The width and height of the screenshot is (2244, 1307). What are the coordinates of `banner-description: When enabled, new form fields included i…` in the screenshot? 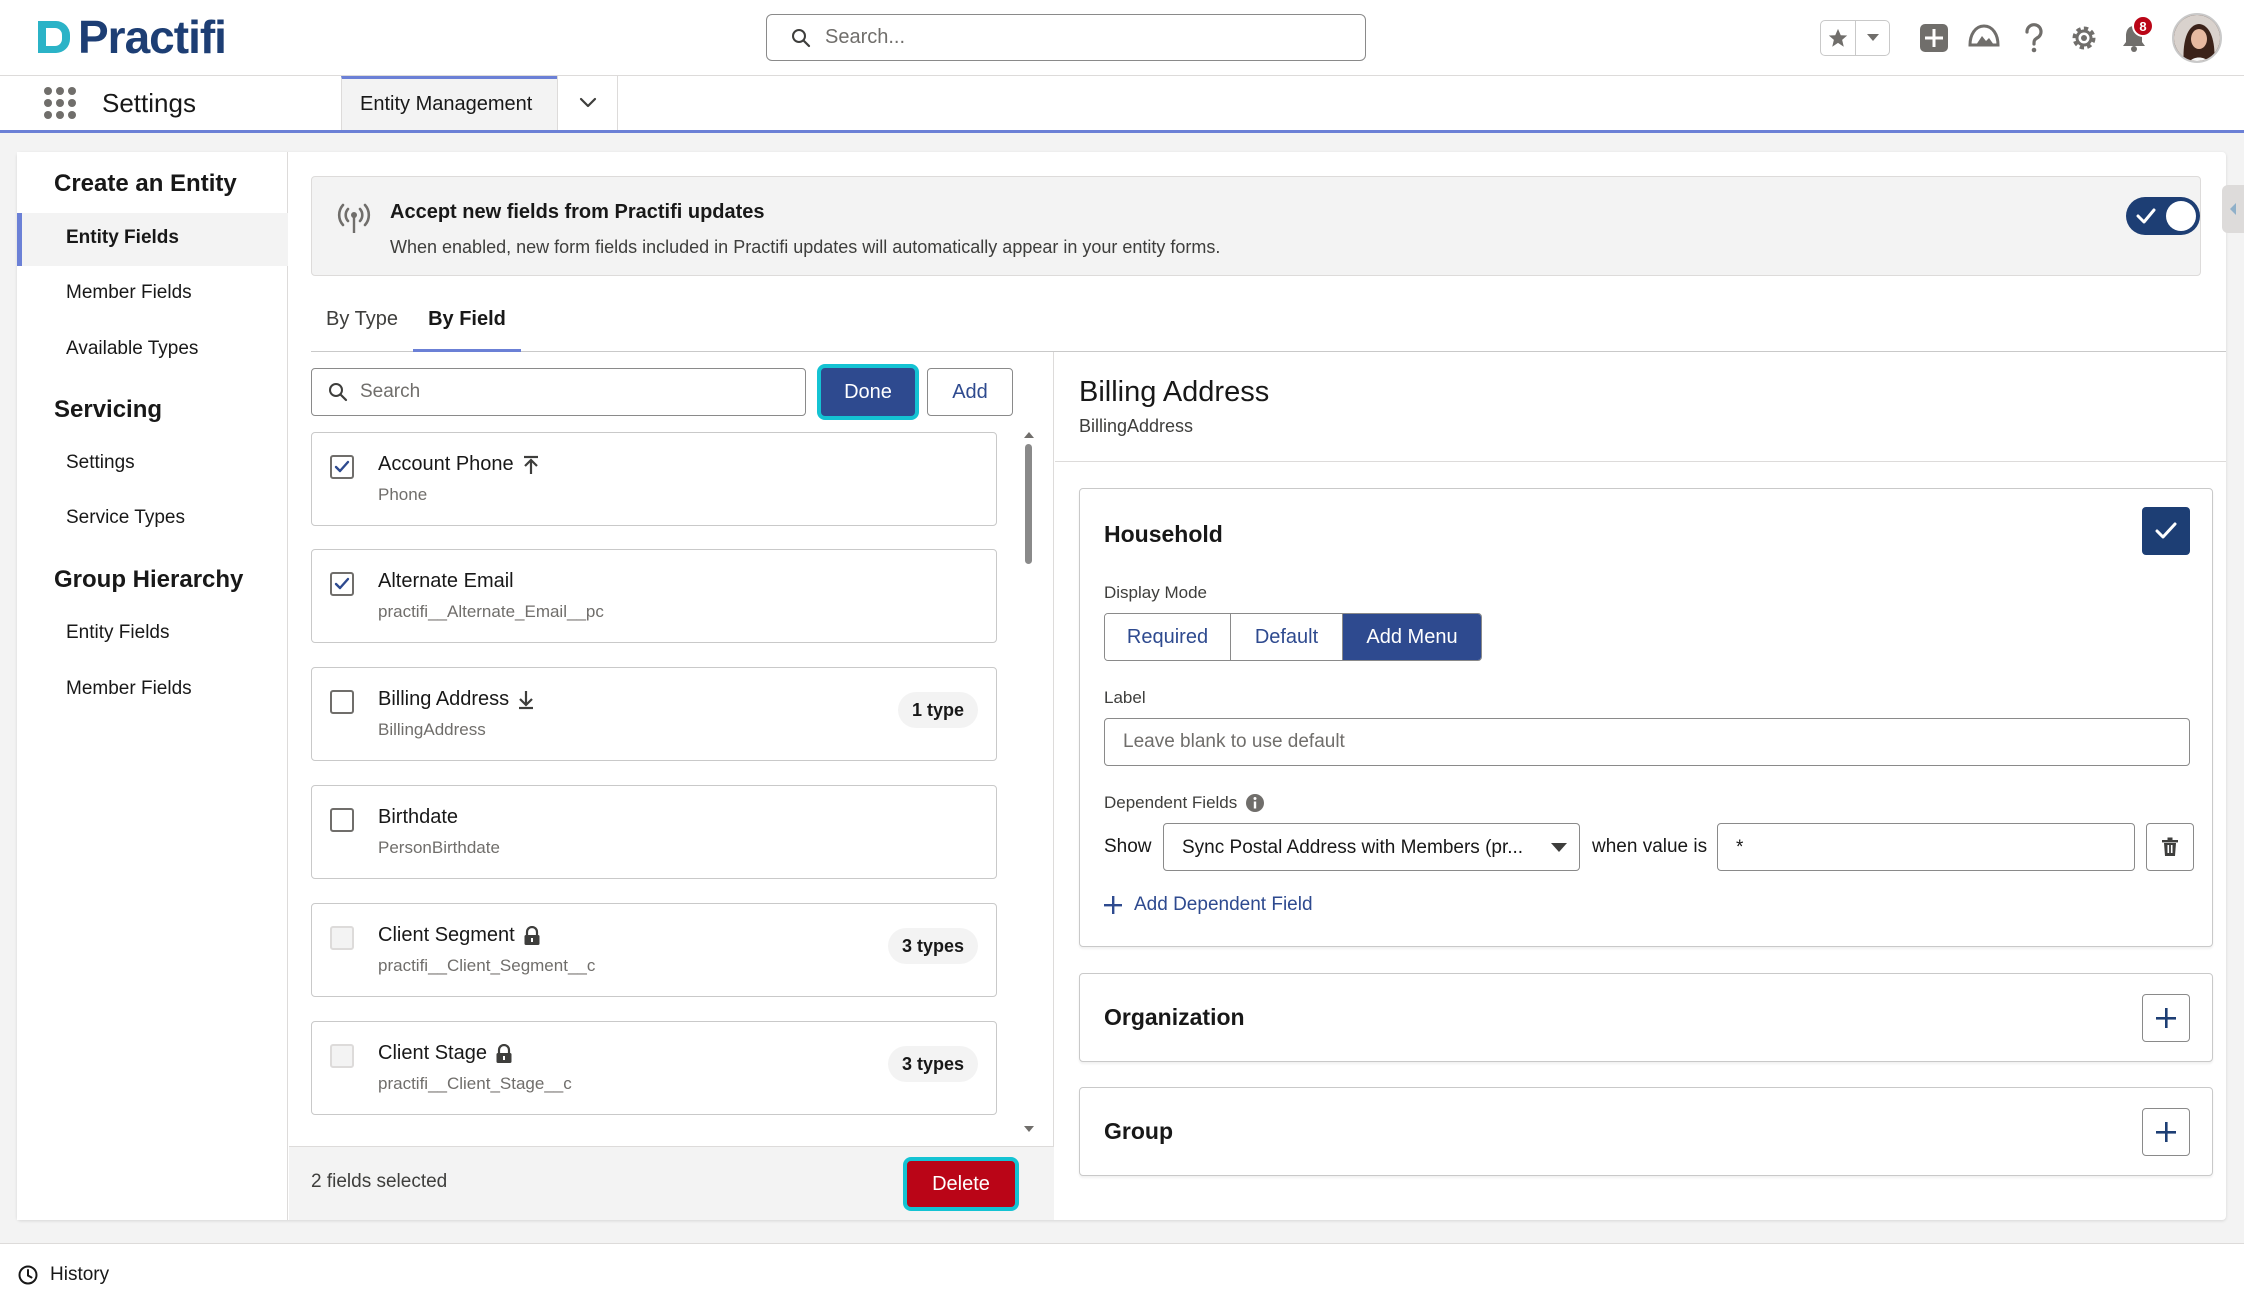 It's located at (805, 247).